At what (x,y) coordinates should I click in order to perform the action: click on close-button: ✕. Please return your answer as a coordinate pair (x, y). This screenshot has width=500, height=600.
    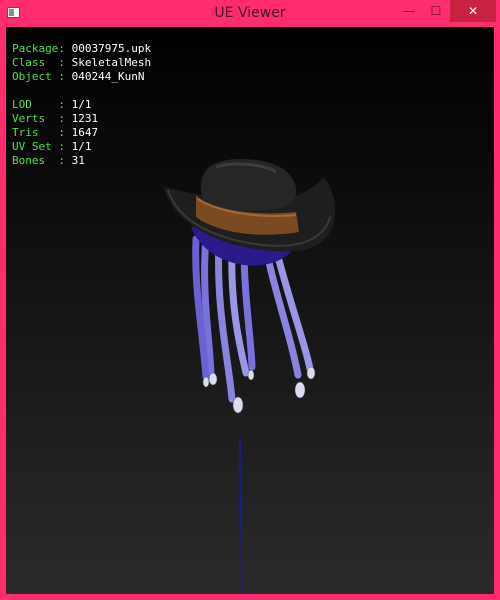
    Looking at the image, I should click on (473, 11).